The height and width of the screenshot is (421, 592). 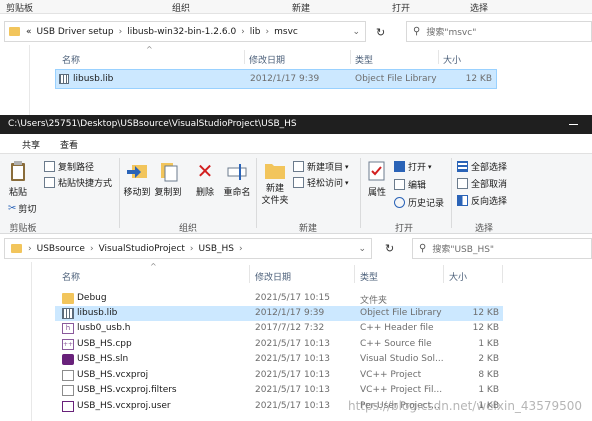 I want to click on history-button: 历史记录, so click(x=419, y=202).